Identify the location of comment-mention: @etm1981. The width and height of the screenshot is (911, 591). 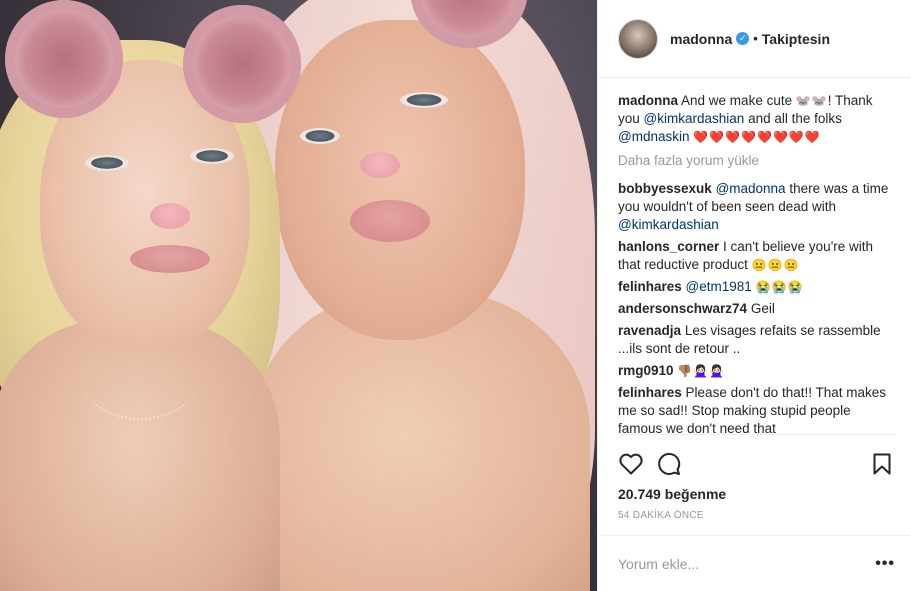
(719, 286).